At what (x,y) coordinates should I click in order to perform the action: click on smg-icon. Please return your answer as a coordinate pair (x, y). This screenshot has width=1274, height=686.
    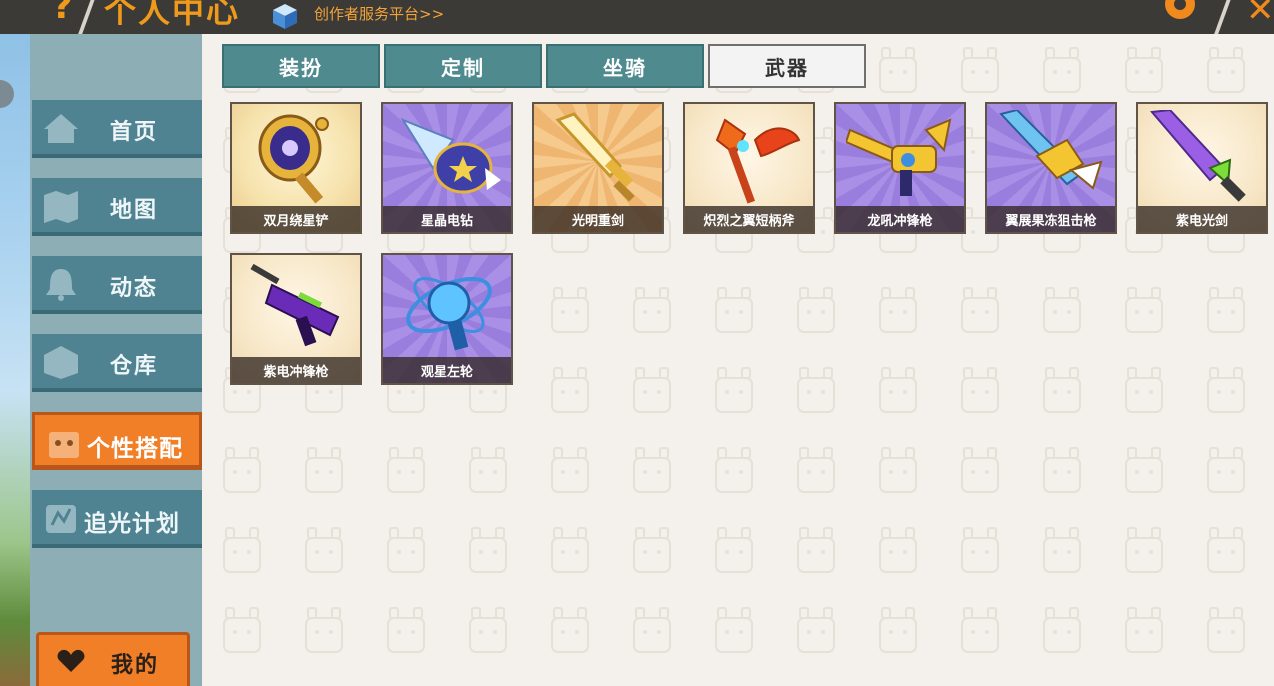
    Looking at the image, I should click on (295, 305).